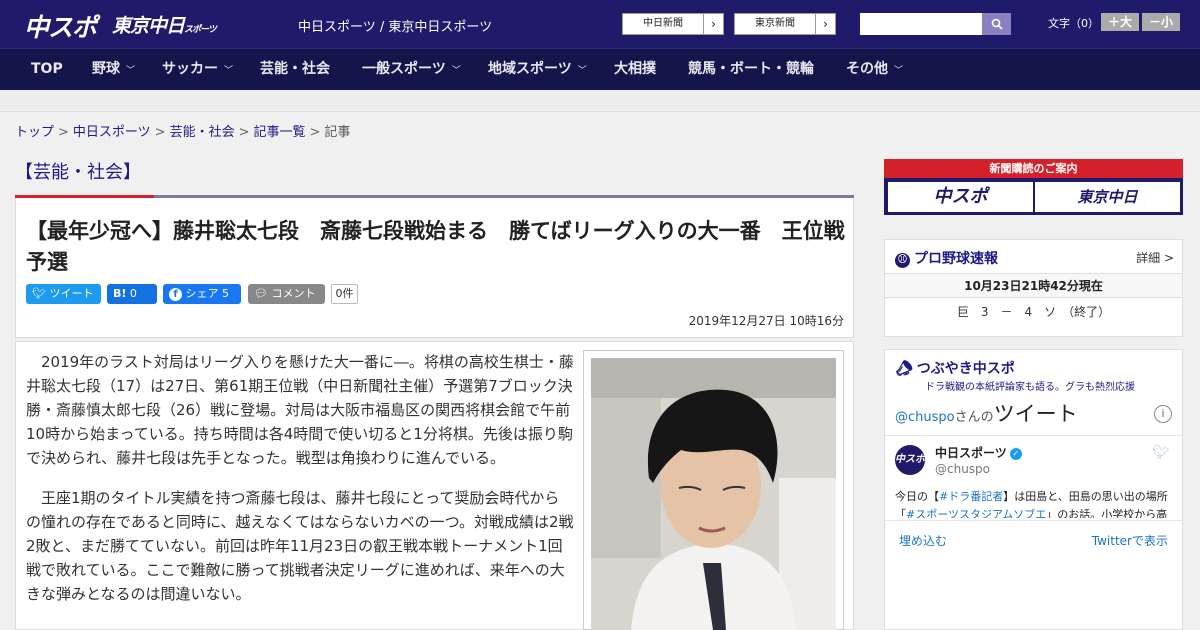  I want to click on facebook-share-count: 5, so click(225, 293).